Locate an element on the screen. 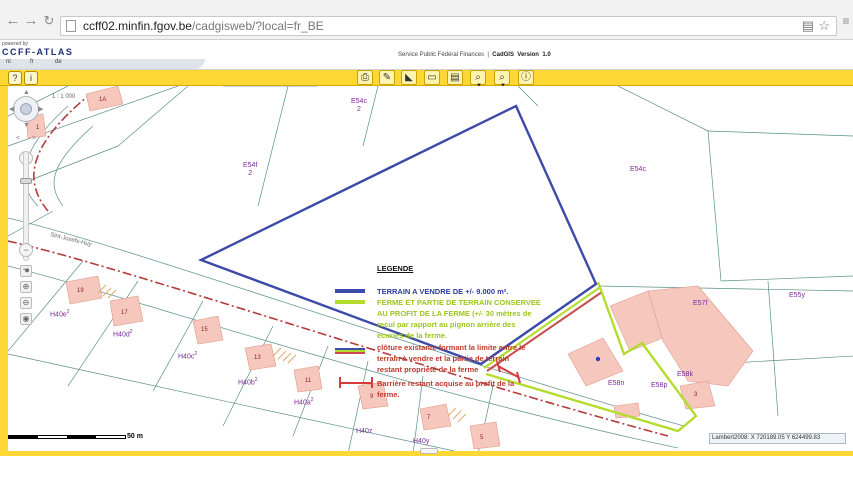  map-toolbar: ? i ⎙ ✎ ◣ ▭ ▤ ⌕▼ ⌕▼ ⓘ is located at coordinates (426, 79).